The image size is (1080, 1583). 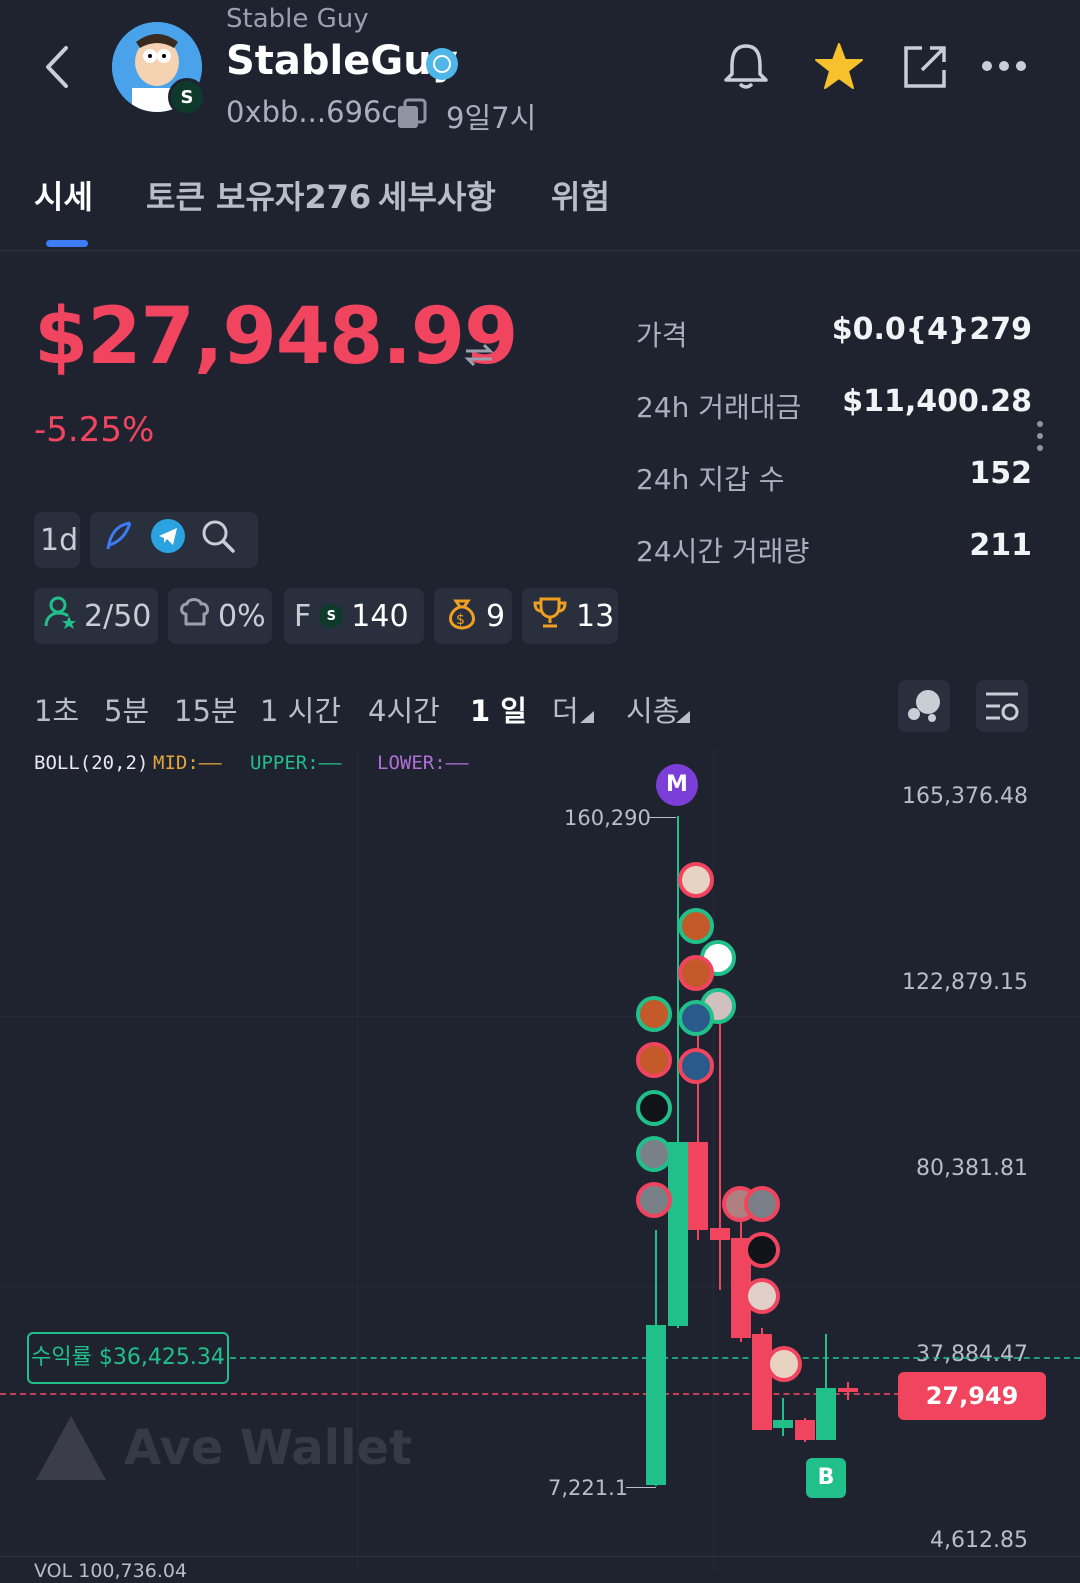 What do you see at coordinates (126, 709) in the screenshot?
I see `tf-5m: 5분` at bounding box center [126, 709].